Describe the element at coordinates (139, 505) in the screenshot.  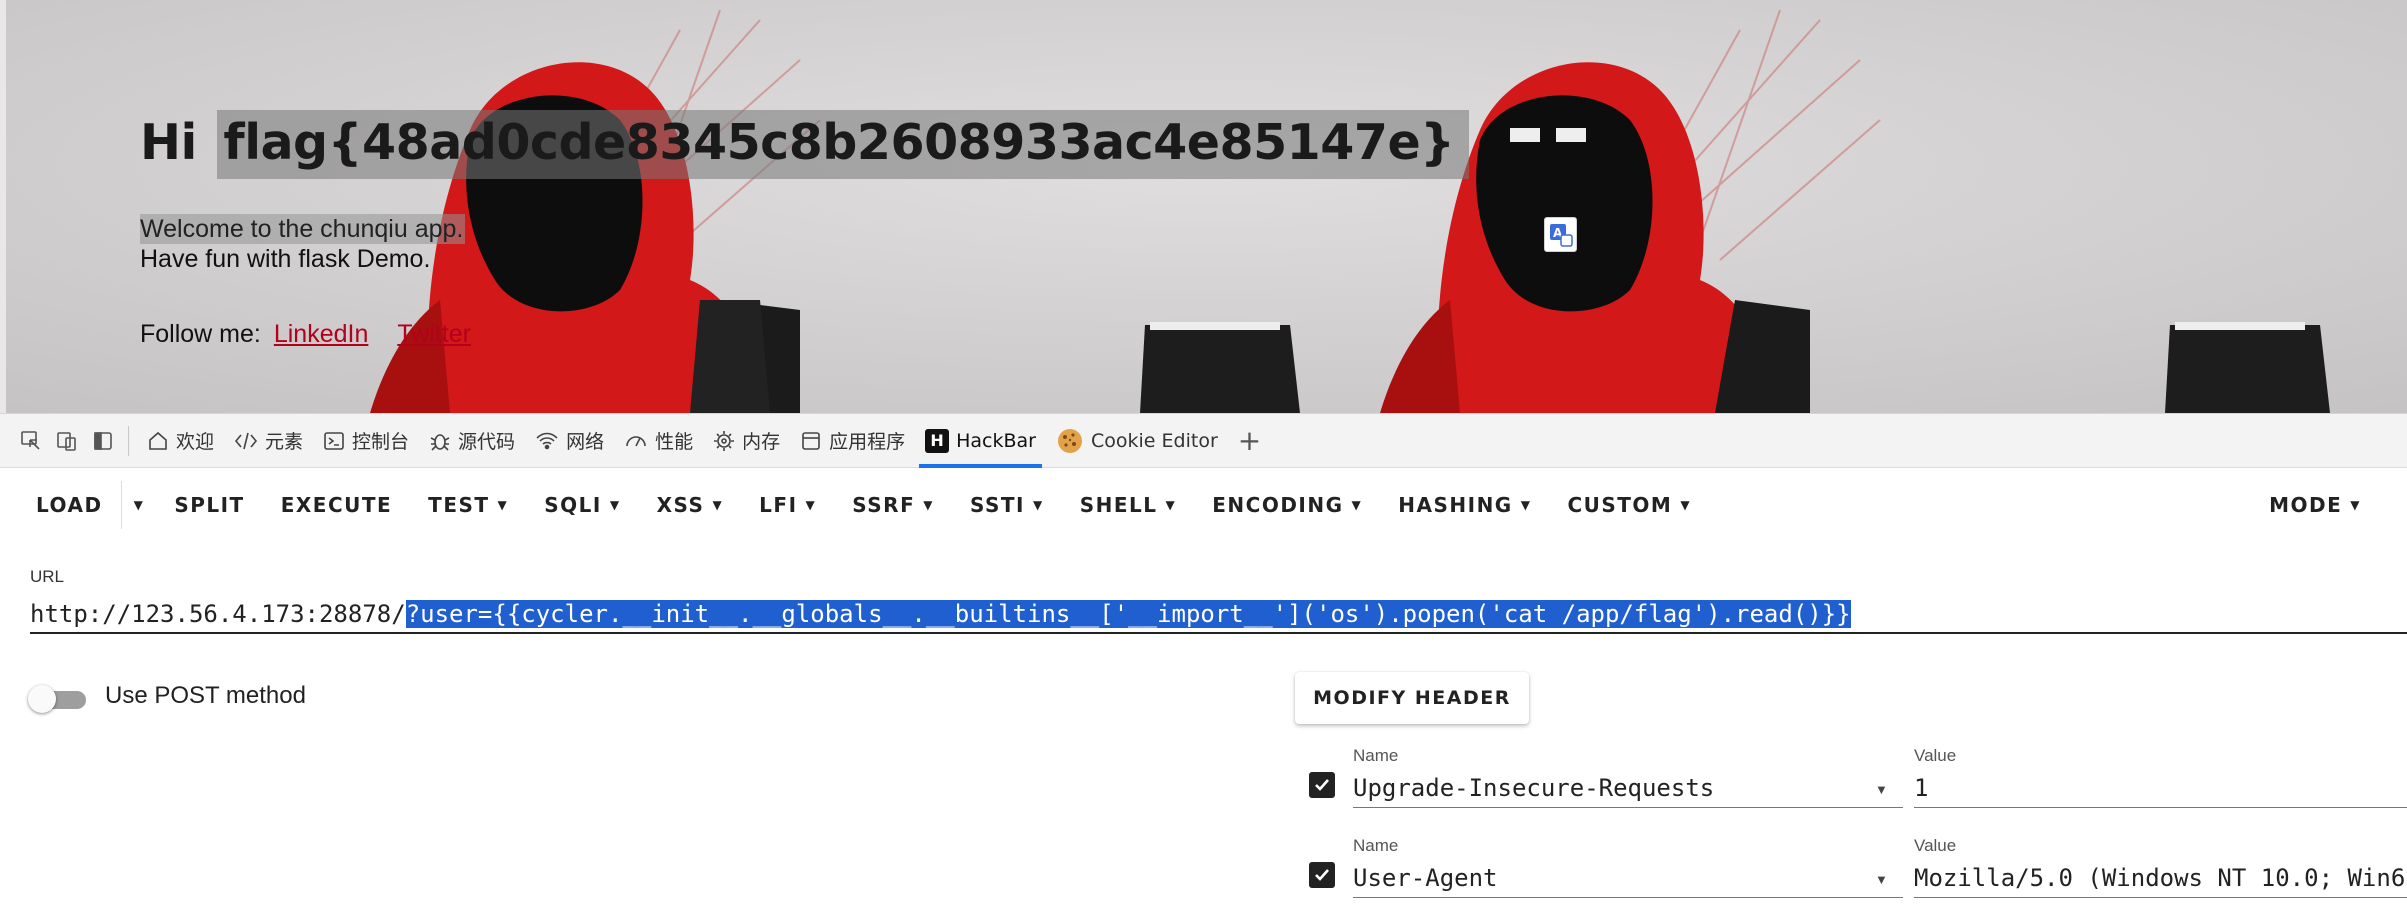
I see `load-dropdown-icon: ▼` at that location.